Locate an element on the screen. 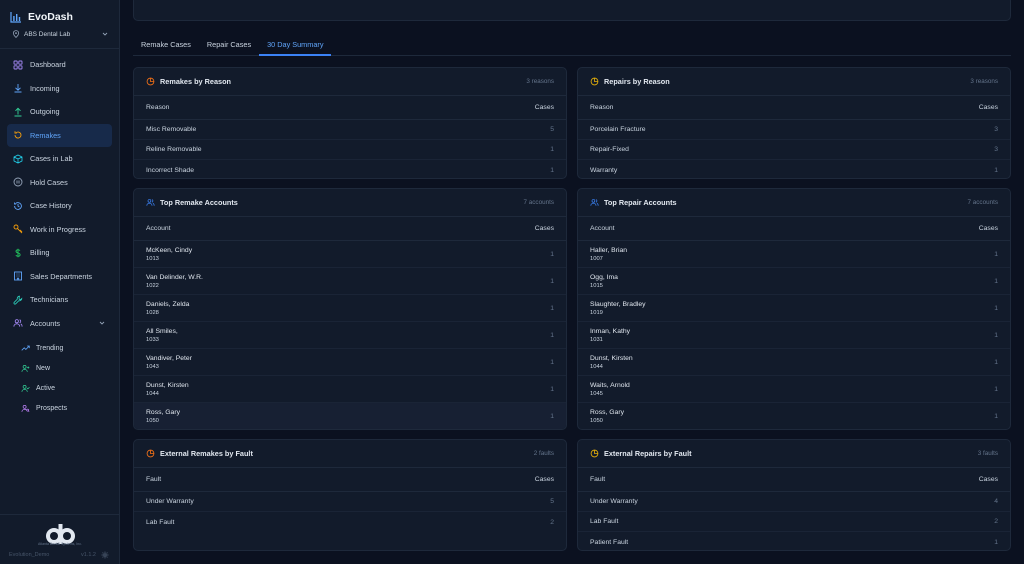 This screenshot has height=564, width=1024. table-header: Account Cases is located at coordinates (794, 229).